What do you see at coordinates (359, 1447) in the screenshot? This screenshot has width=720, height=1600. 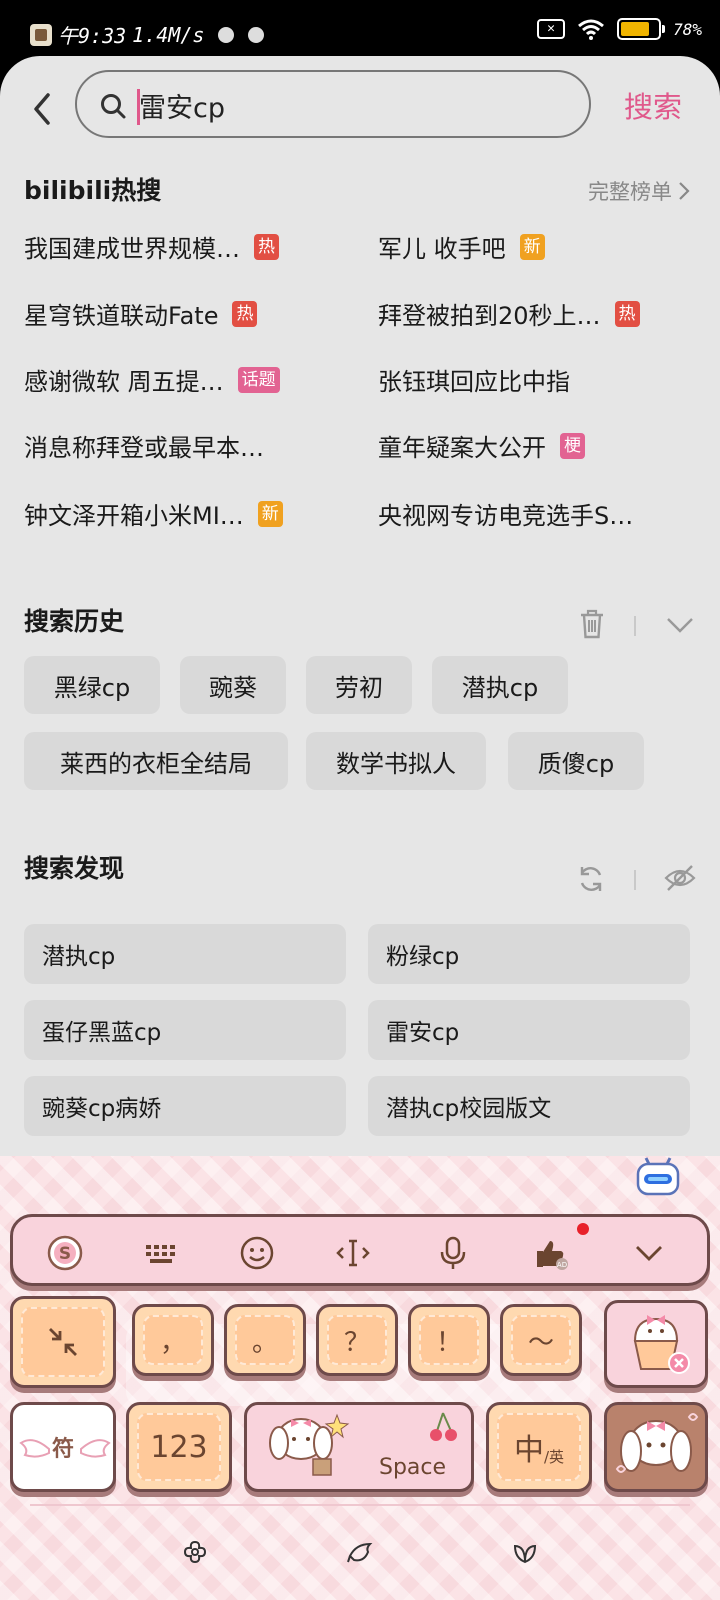 I see `space-key: Space` at bounding box center [359, 1447].